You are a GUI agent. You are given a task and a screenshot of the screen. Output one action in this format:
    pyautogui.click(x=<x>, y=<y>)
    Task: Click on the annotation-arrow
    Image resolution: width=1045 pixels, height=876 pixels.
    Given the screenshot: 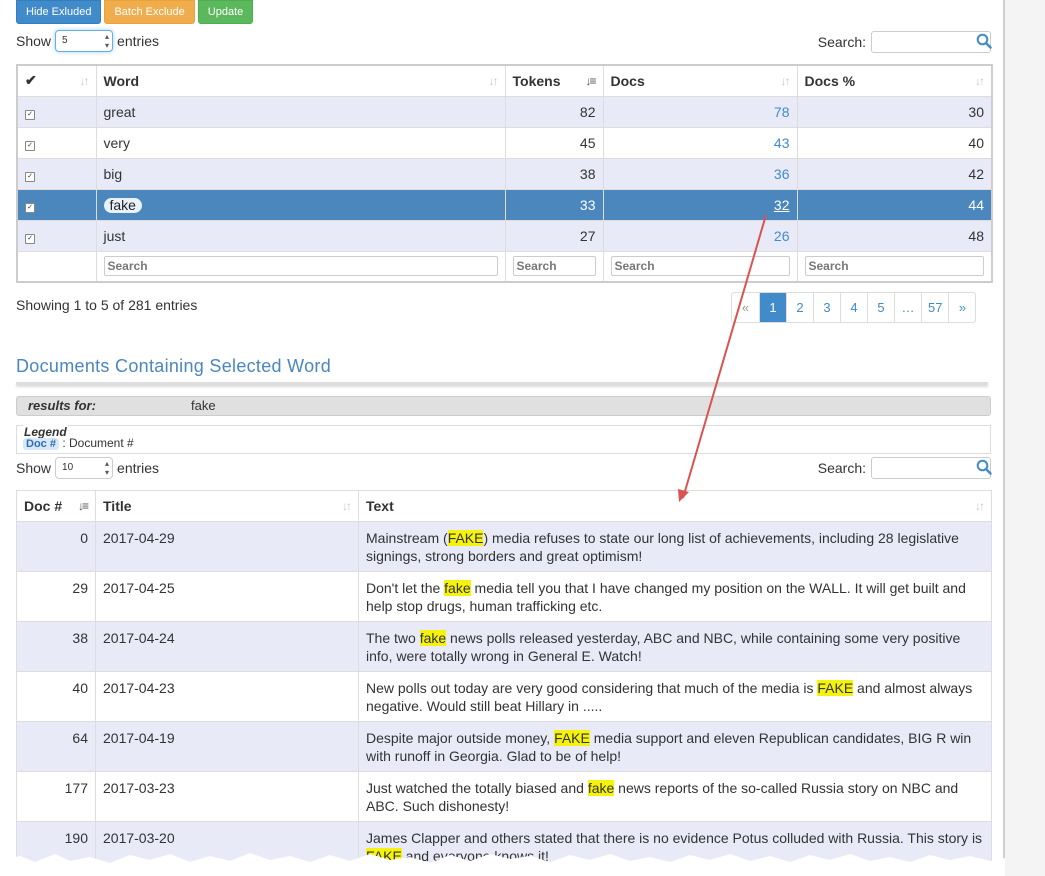 What is the action you would take?
    pyautogui.click(x=722, y=358)
    